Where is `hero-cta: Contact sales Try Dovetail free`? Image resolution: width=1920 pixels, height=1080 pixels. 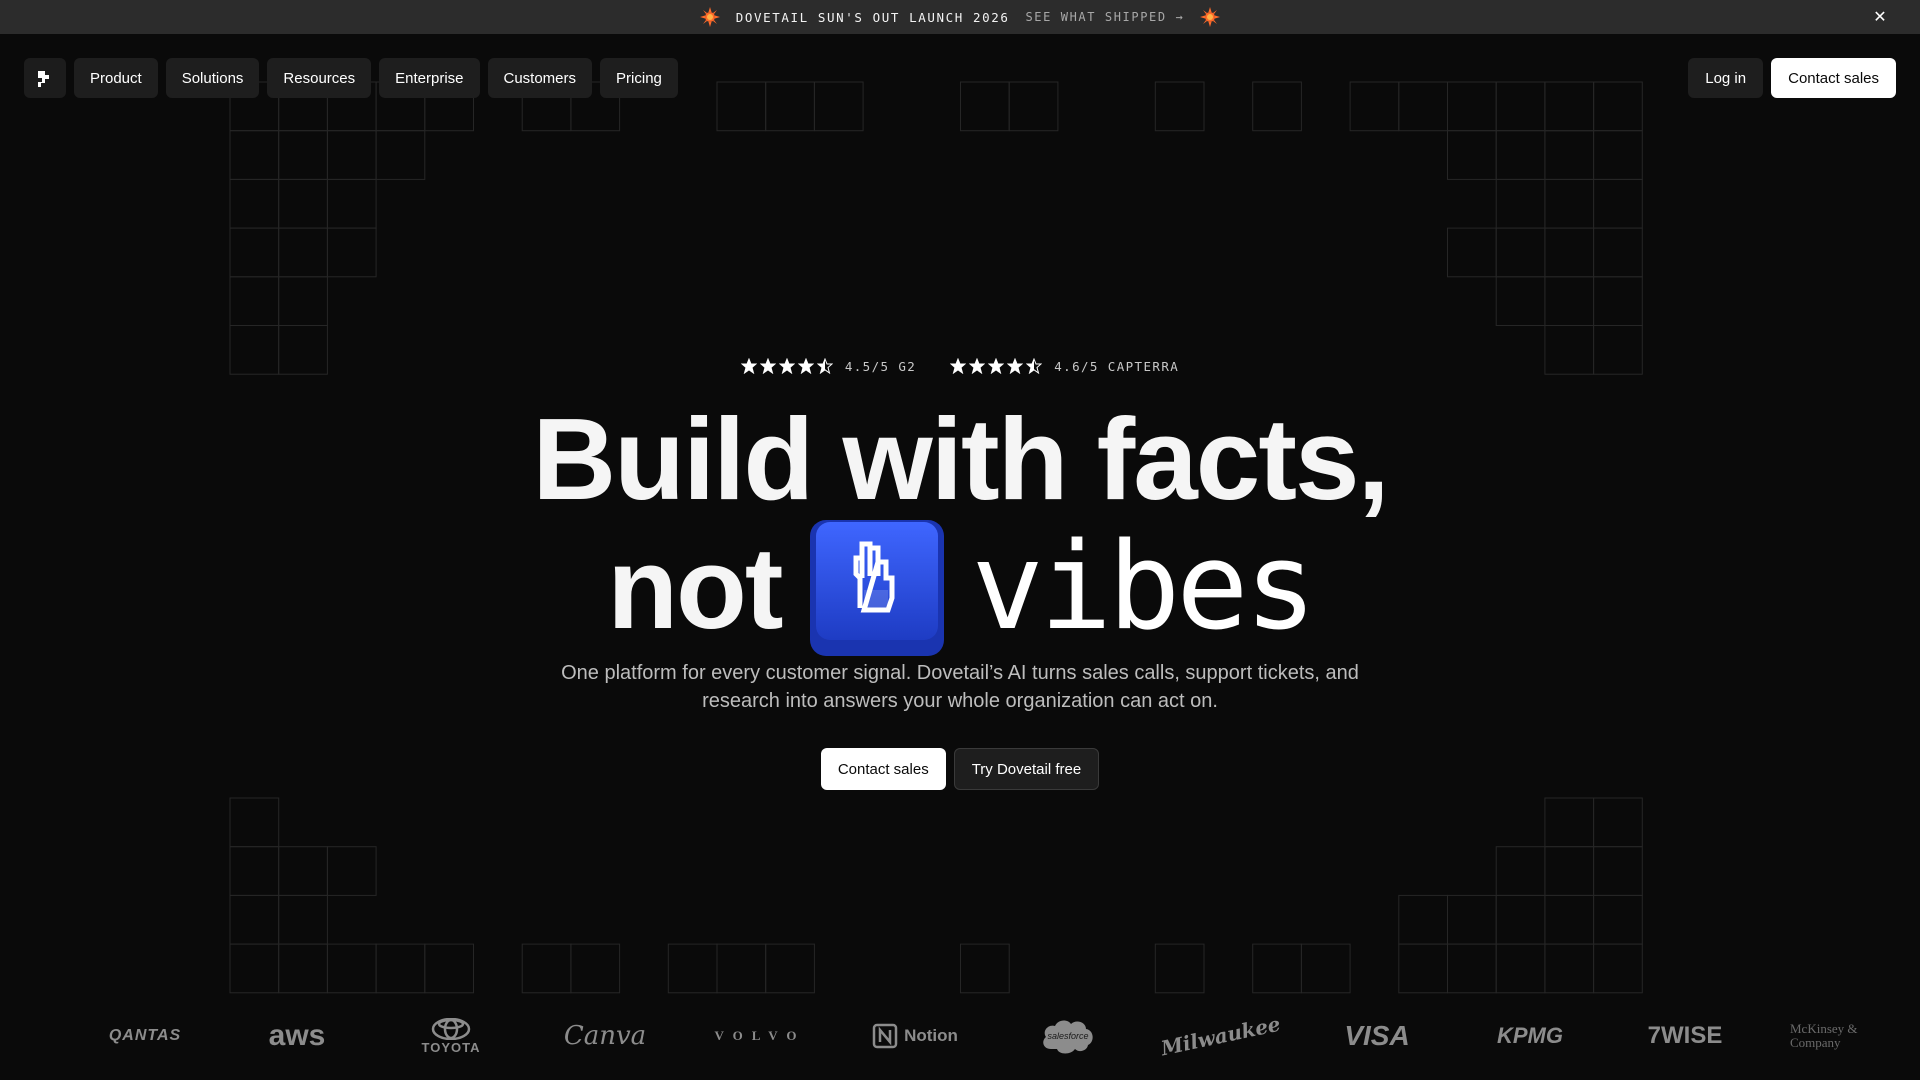 hero-cta: Contact sales Try Dovetail free is located at coordinates (960, 769).